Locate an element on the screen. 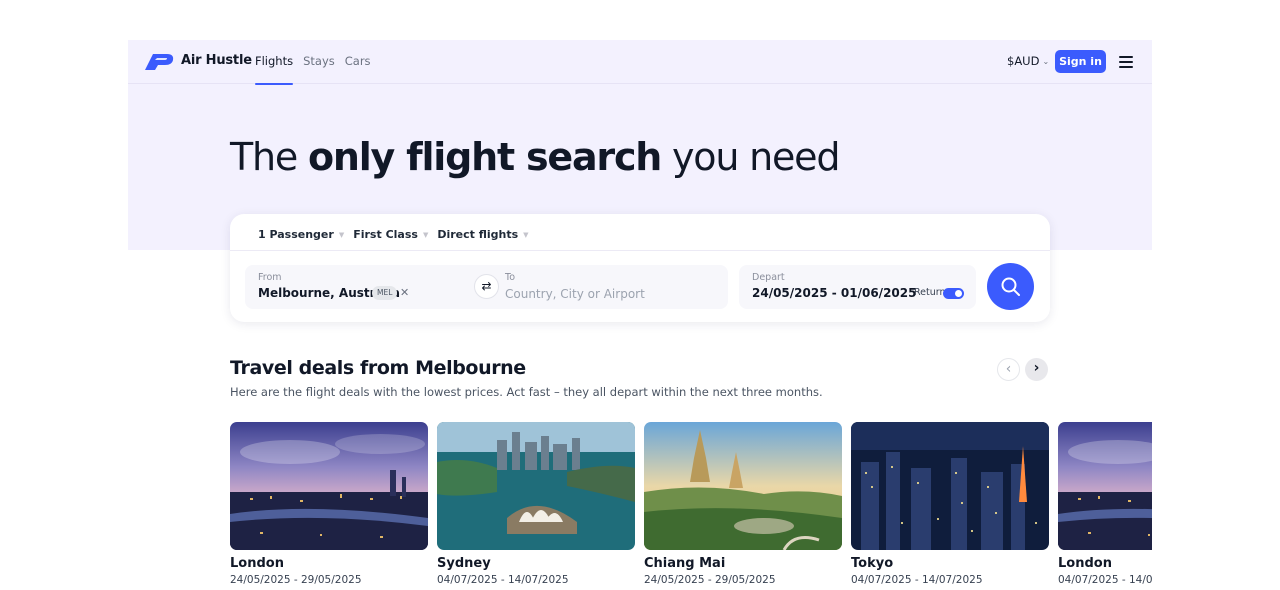  currency-selector: $AUD ⌄ is located at coordinates (1028, 61).